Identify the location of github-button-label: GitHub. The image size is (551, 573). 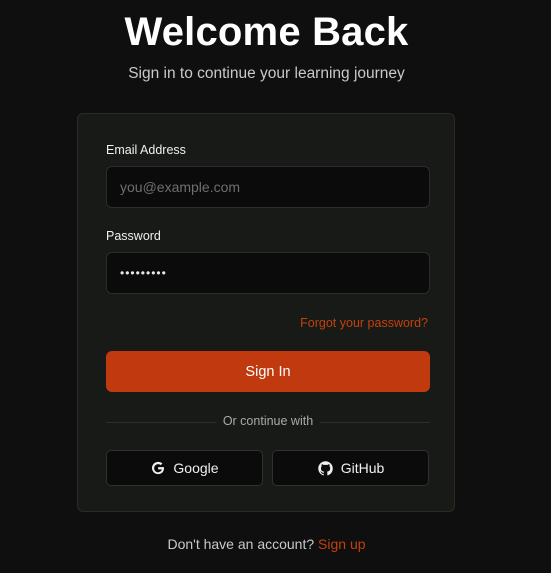
(362, 468).